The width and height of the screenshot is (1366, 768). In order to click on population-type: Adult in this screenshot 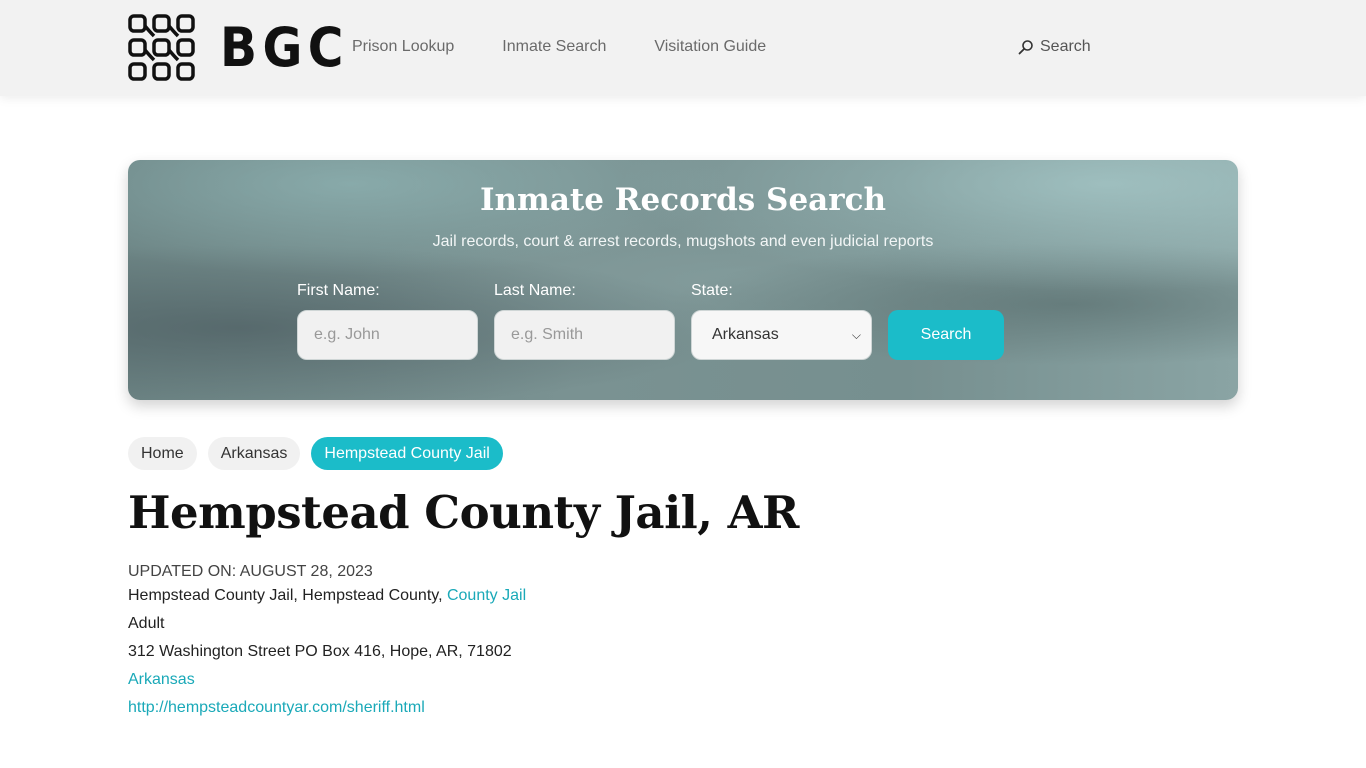, I will do `click(146, 623)`.